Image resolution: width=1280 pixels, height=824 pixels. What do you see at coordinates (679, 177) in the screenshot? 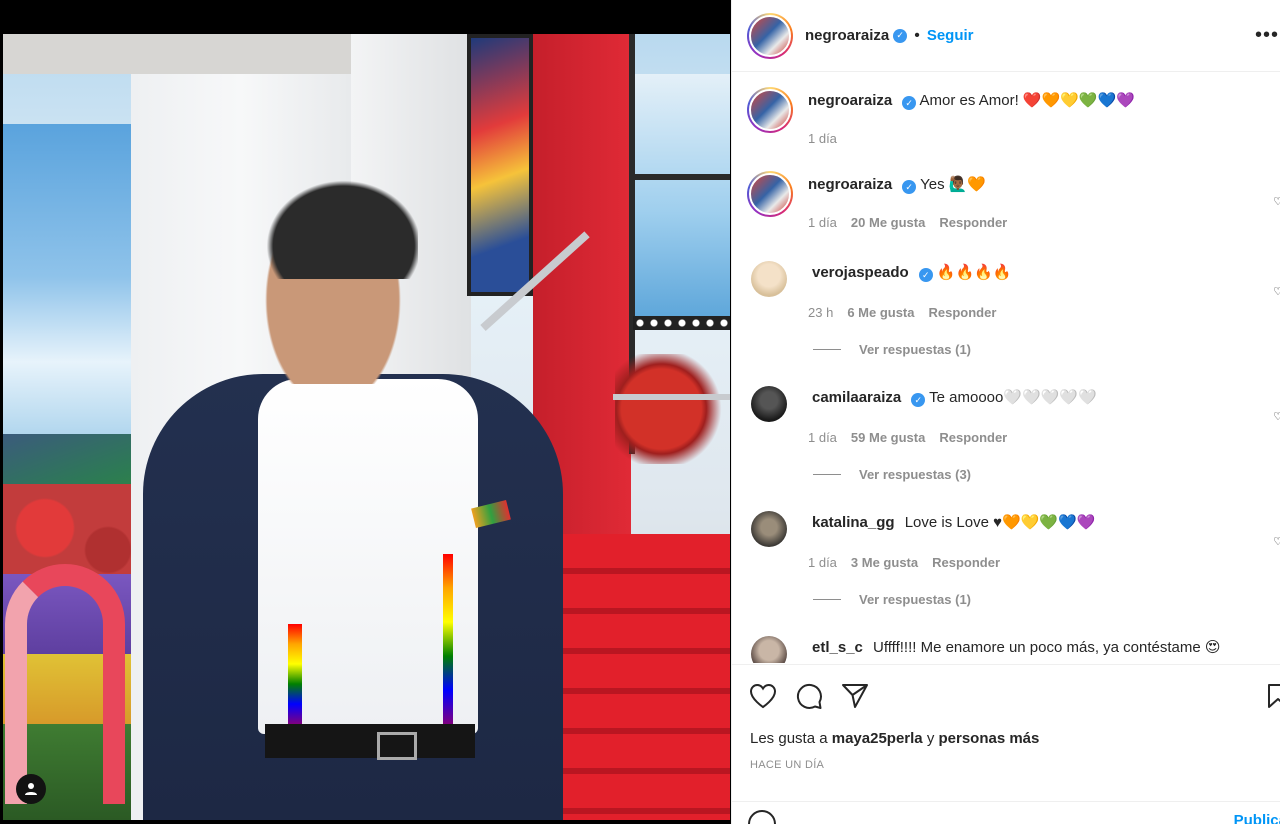
I see `photo-window-bar` at bounding box center [679, 177].